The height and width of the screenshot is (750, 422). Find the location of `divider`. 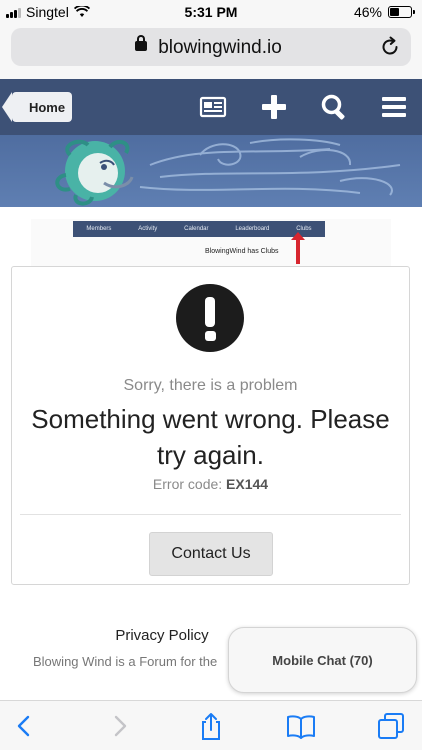

divider is located at coordinates (210, 514).